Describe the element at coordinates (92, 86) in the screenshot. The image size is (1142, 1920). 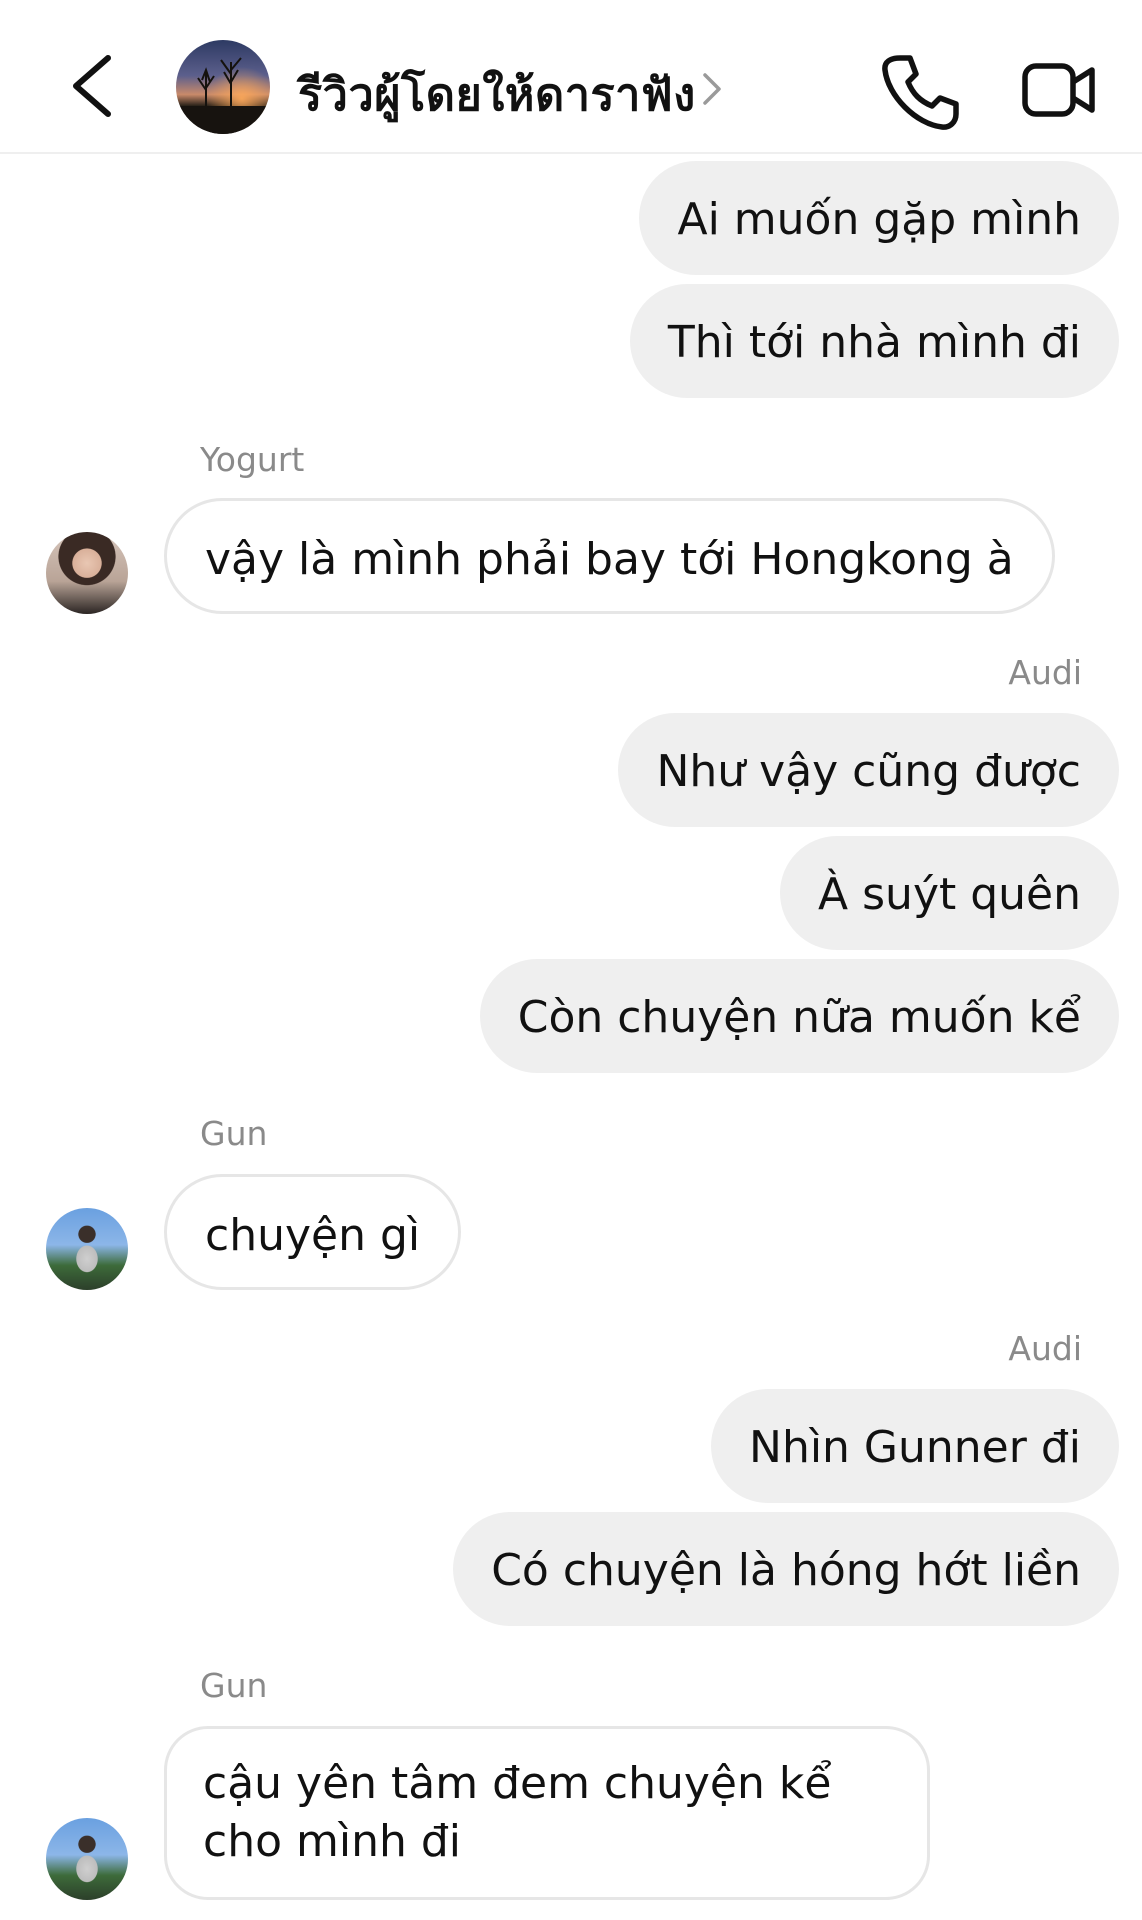
I see `chevron-left-icon` at that location.